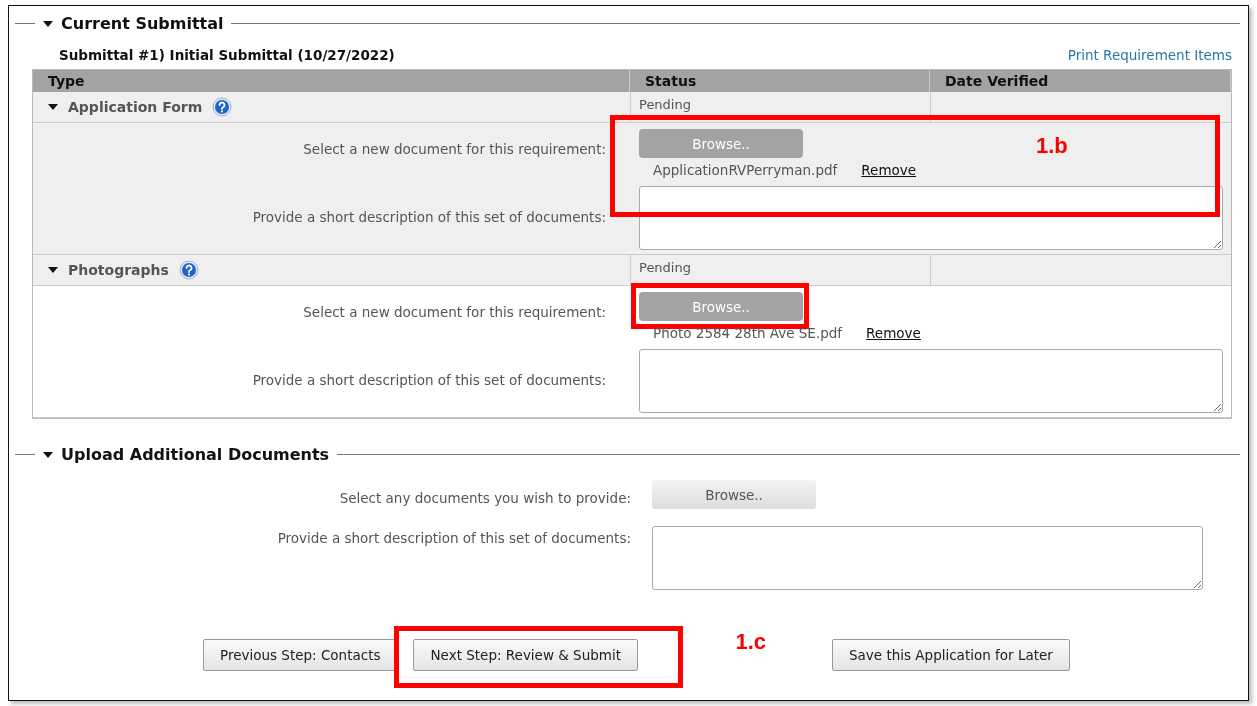  Describe the element at coordinates (734, 494) in the screenshot. I see `browse-button: Browse..` at that location.